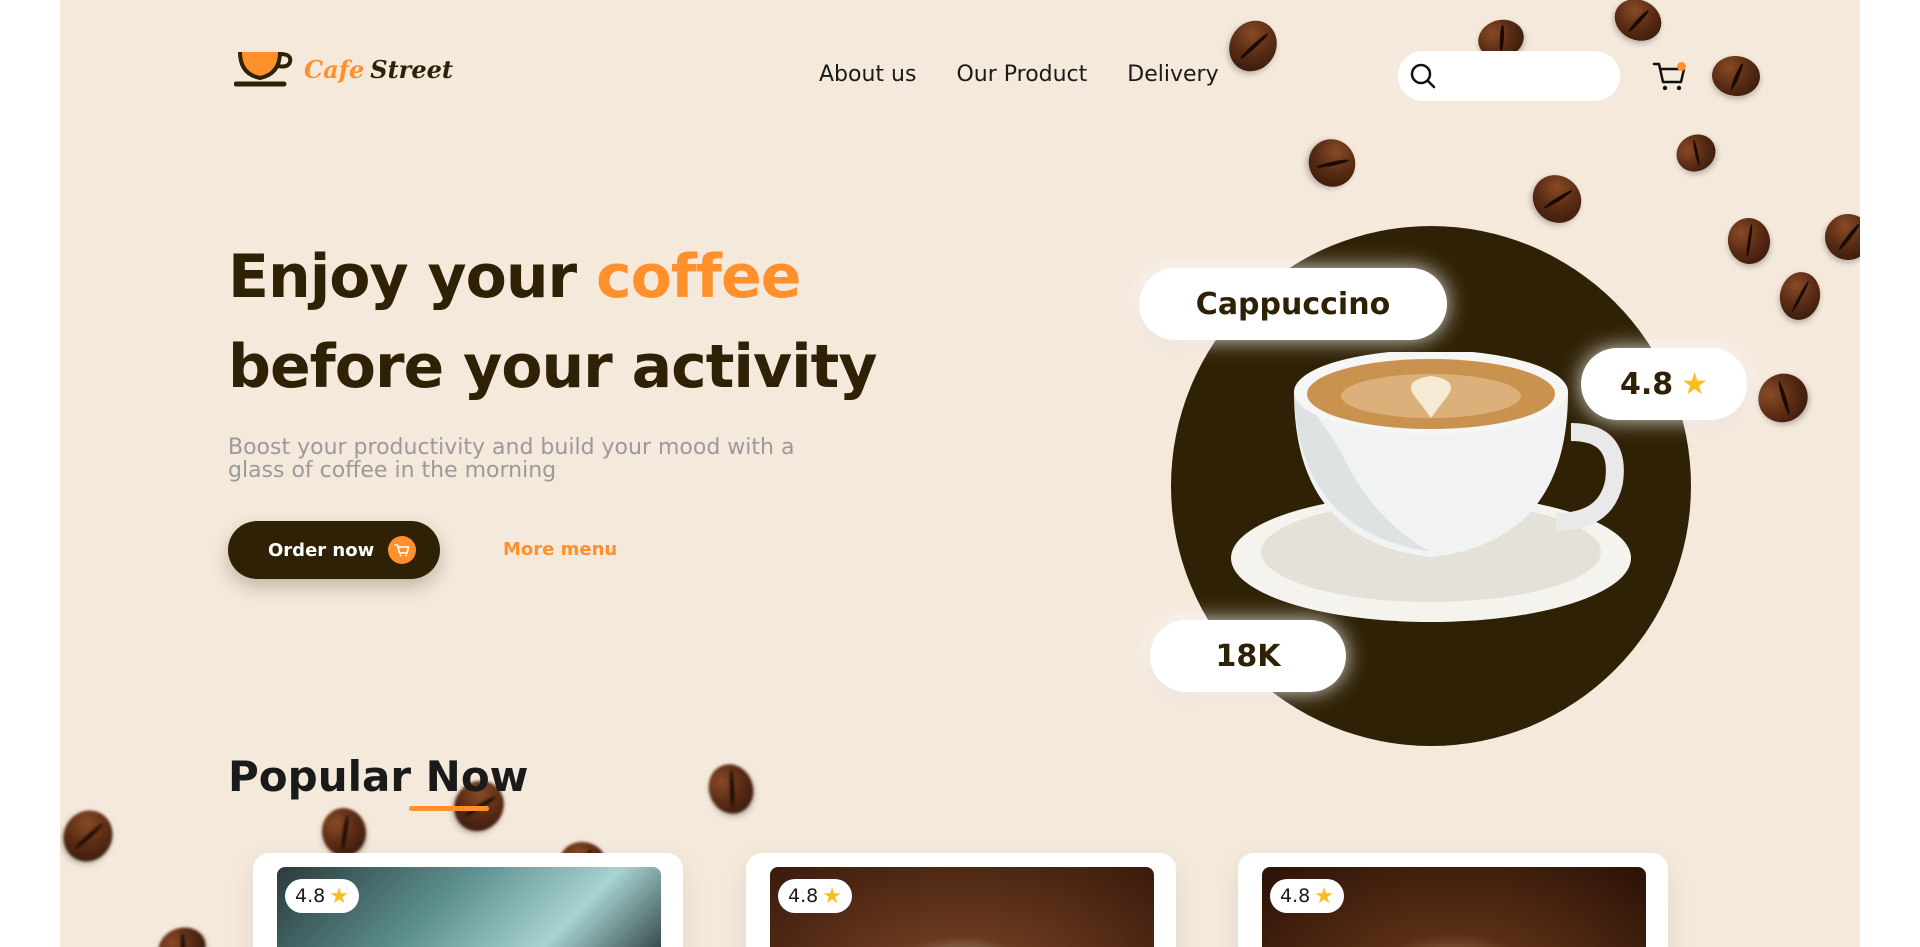  I want to click on featured-count-pill: 18K, so click(1248, 656).